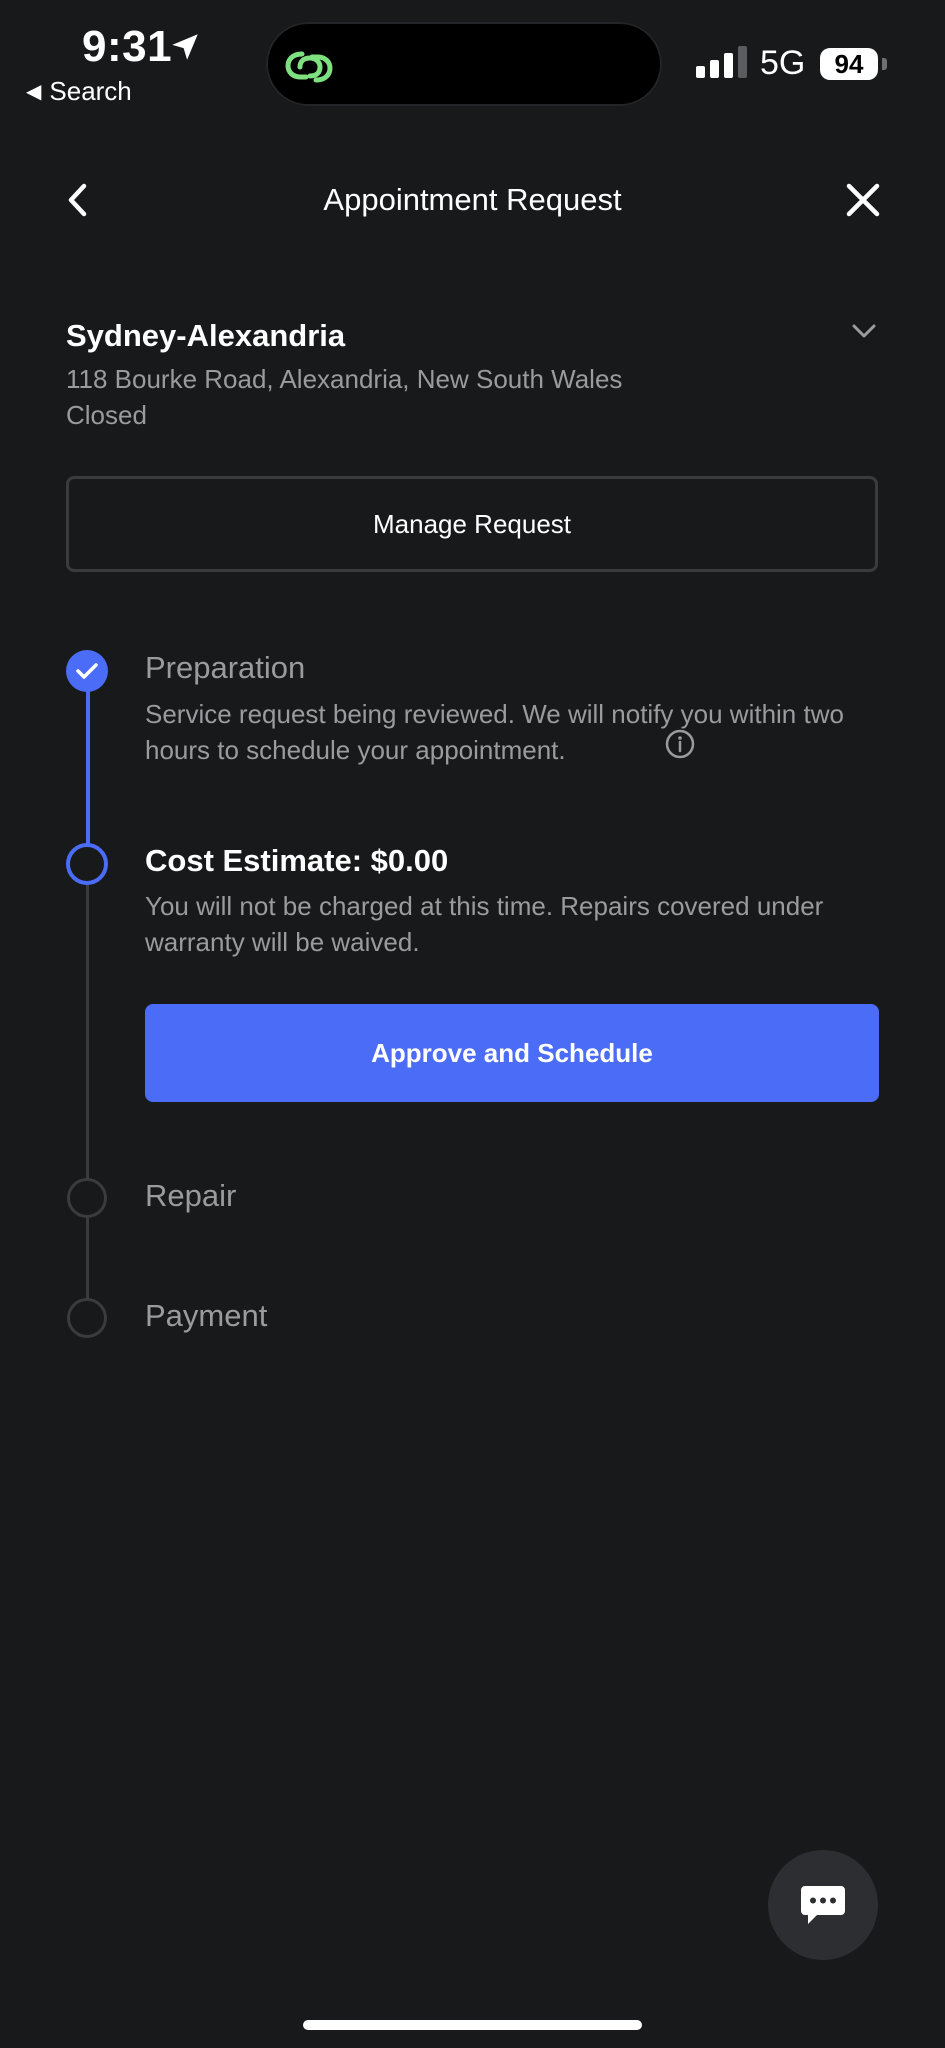 This screenshot has width=945, height=2048. I want to click on link-icon, so click(309, 67).